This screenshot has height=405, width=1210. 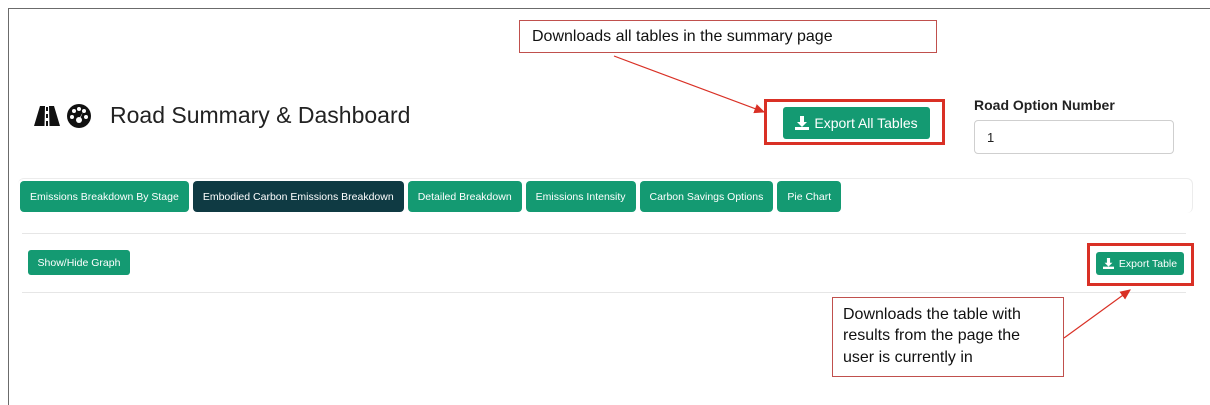 I want to click on tab-pie-chart: Pie Chart, so click(x=809, y=196).